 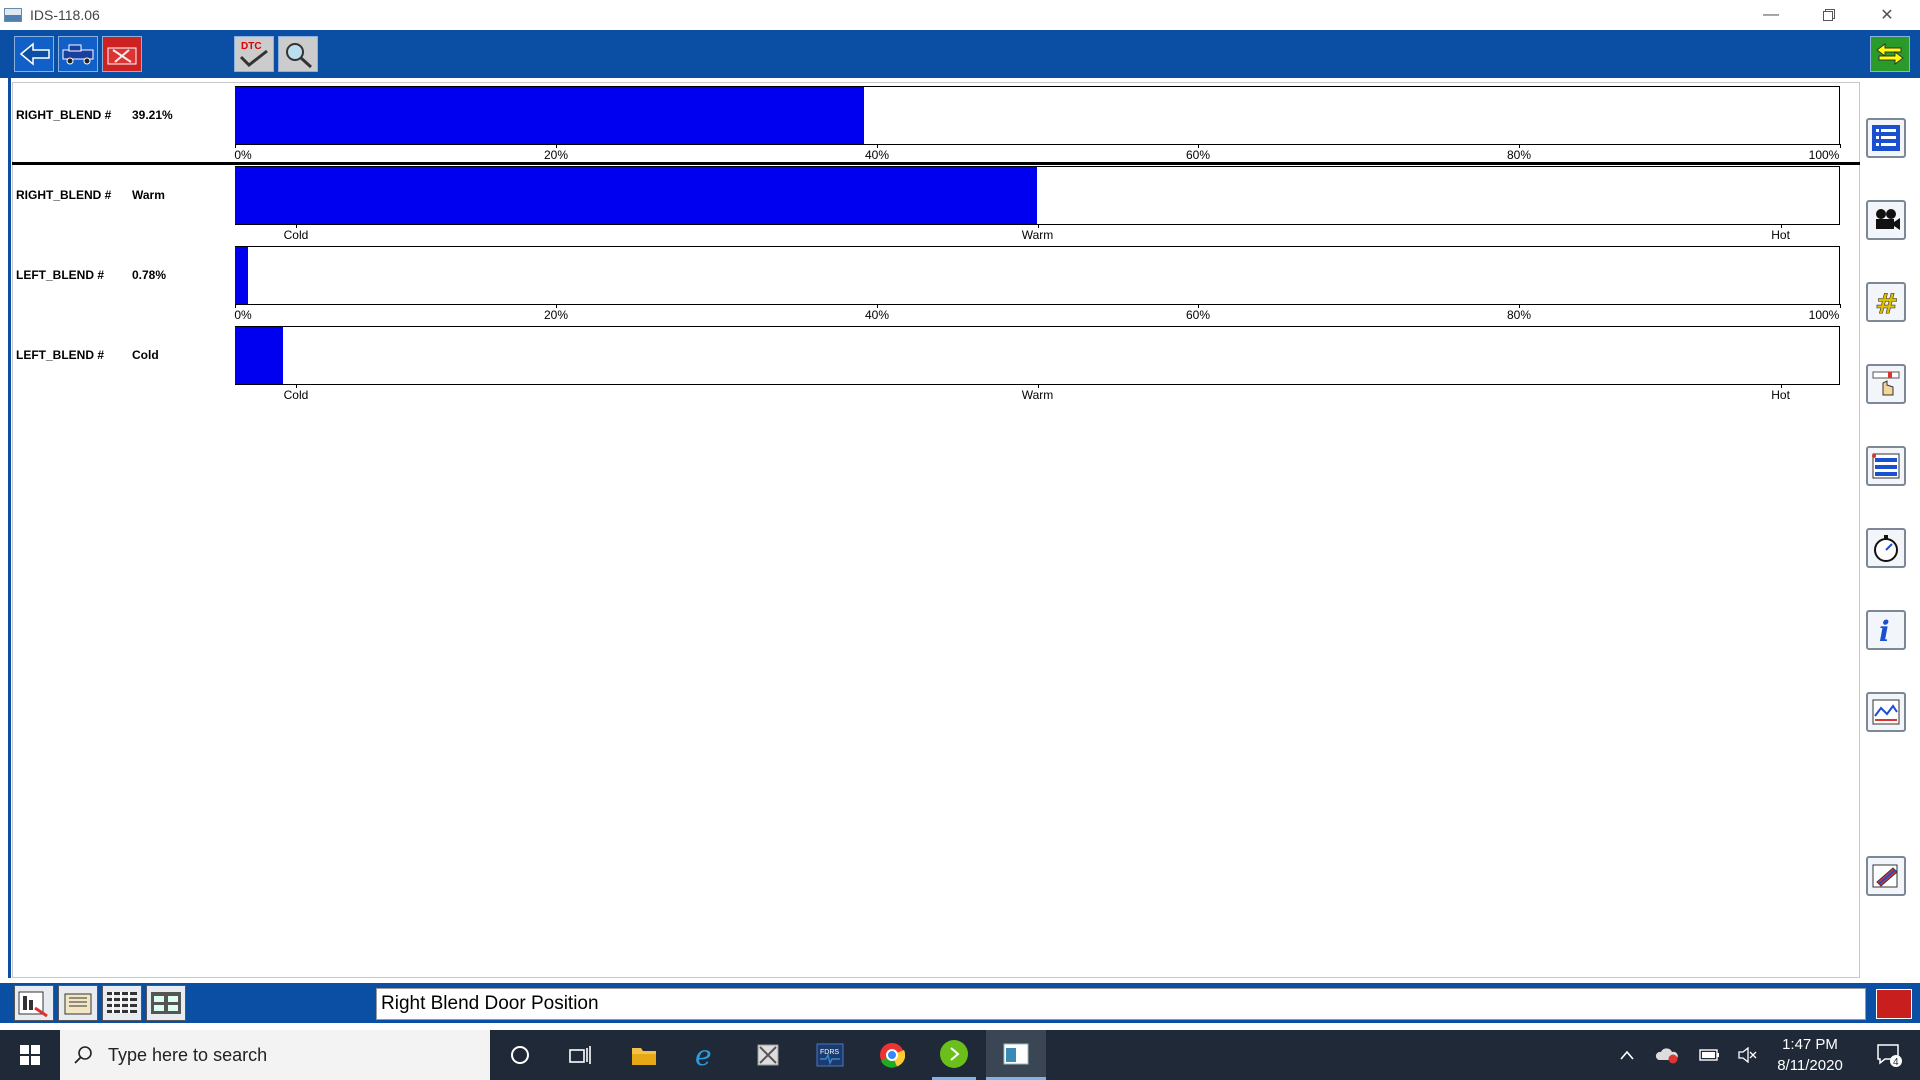 I want to click on list-view-icon, so click(x=1886, y=138).